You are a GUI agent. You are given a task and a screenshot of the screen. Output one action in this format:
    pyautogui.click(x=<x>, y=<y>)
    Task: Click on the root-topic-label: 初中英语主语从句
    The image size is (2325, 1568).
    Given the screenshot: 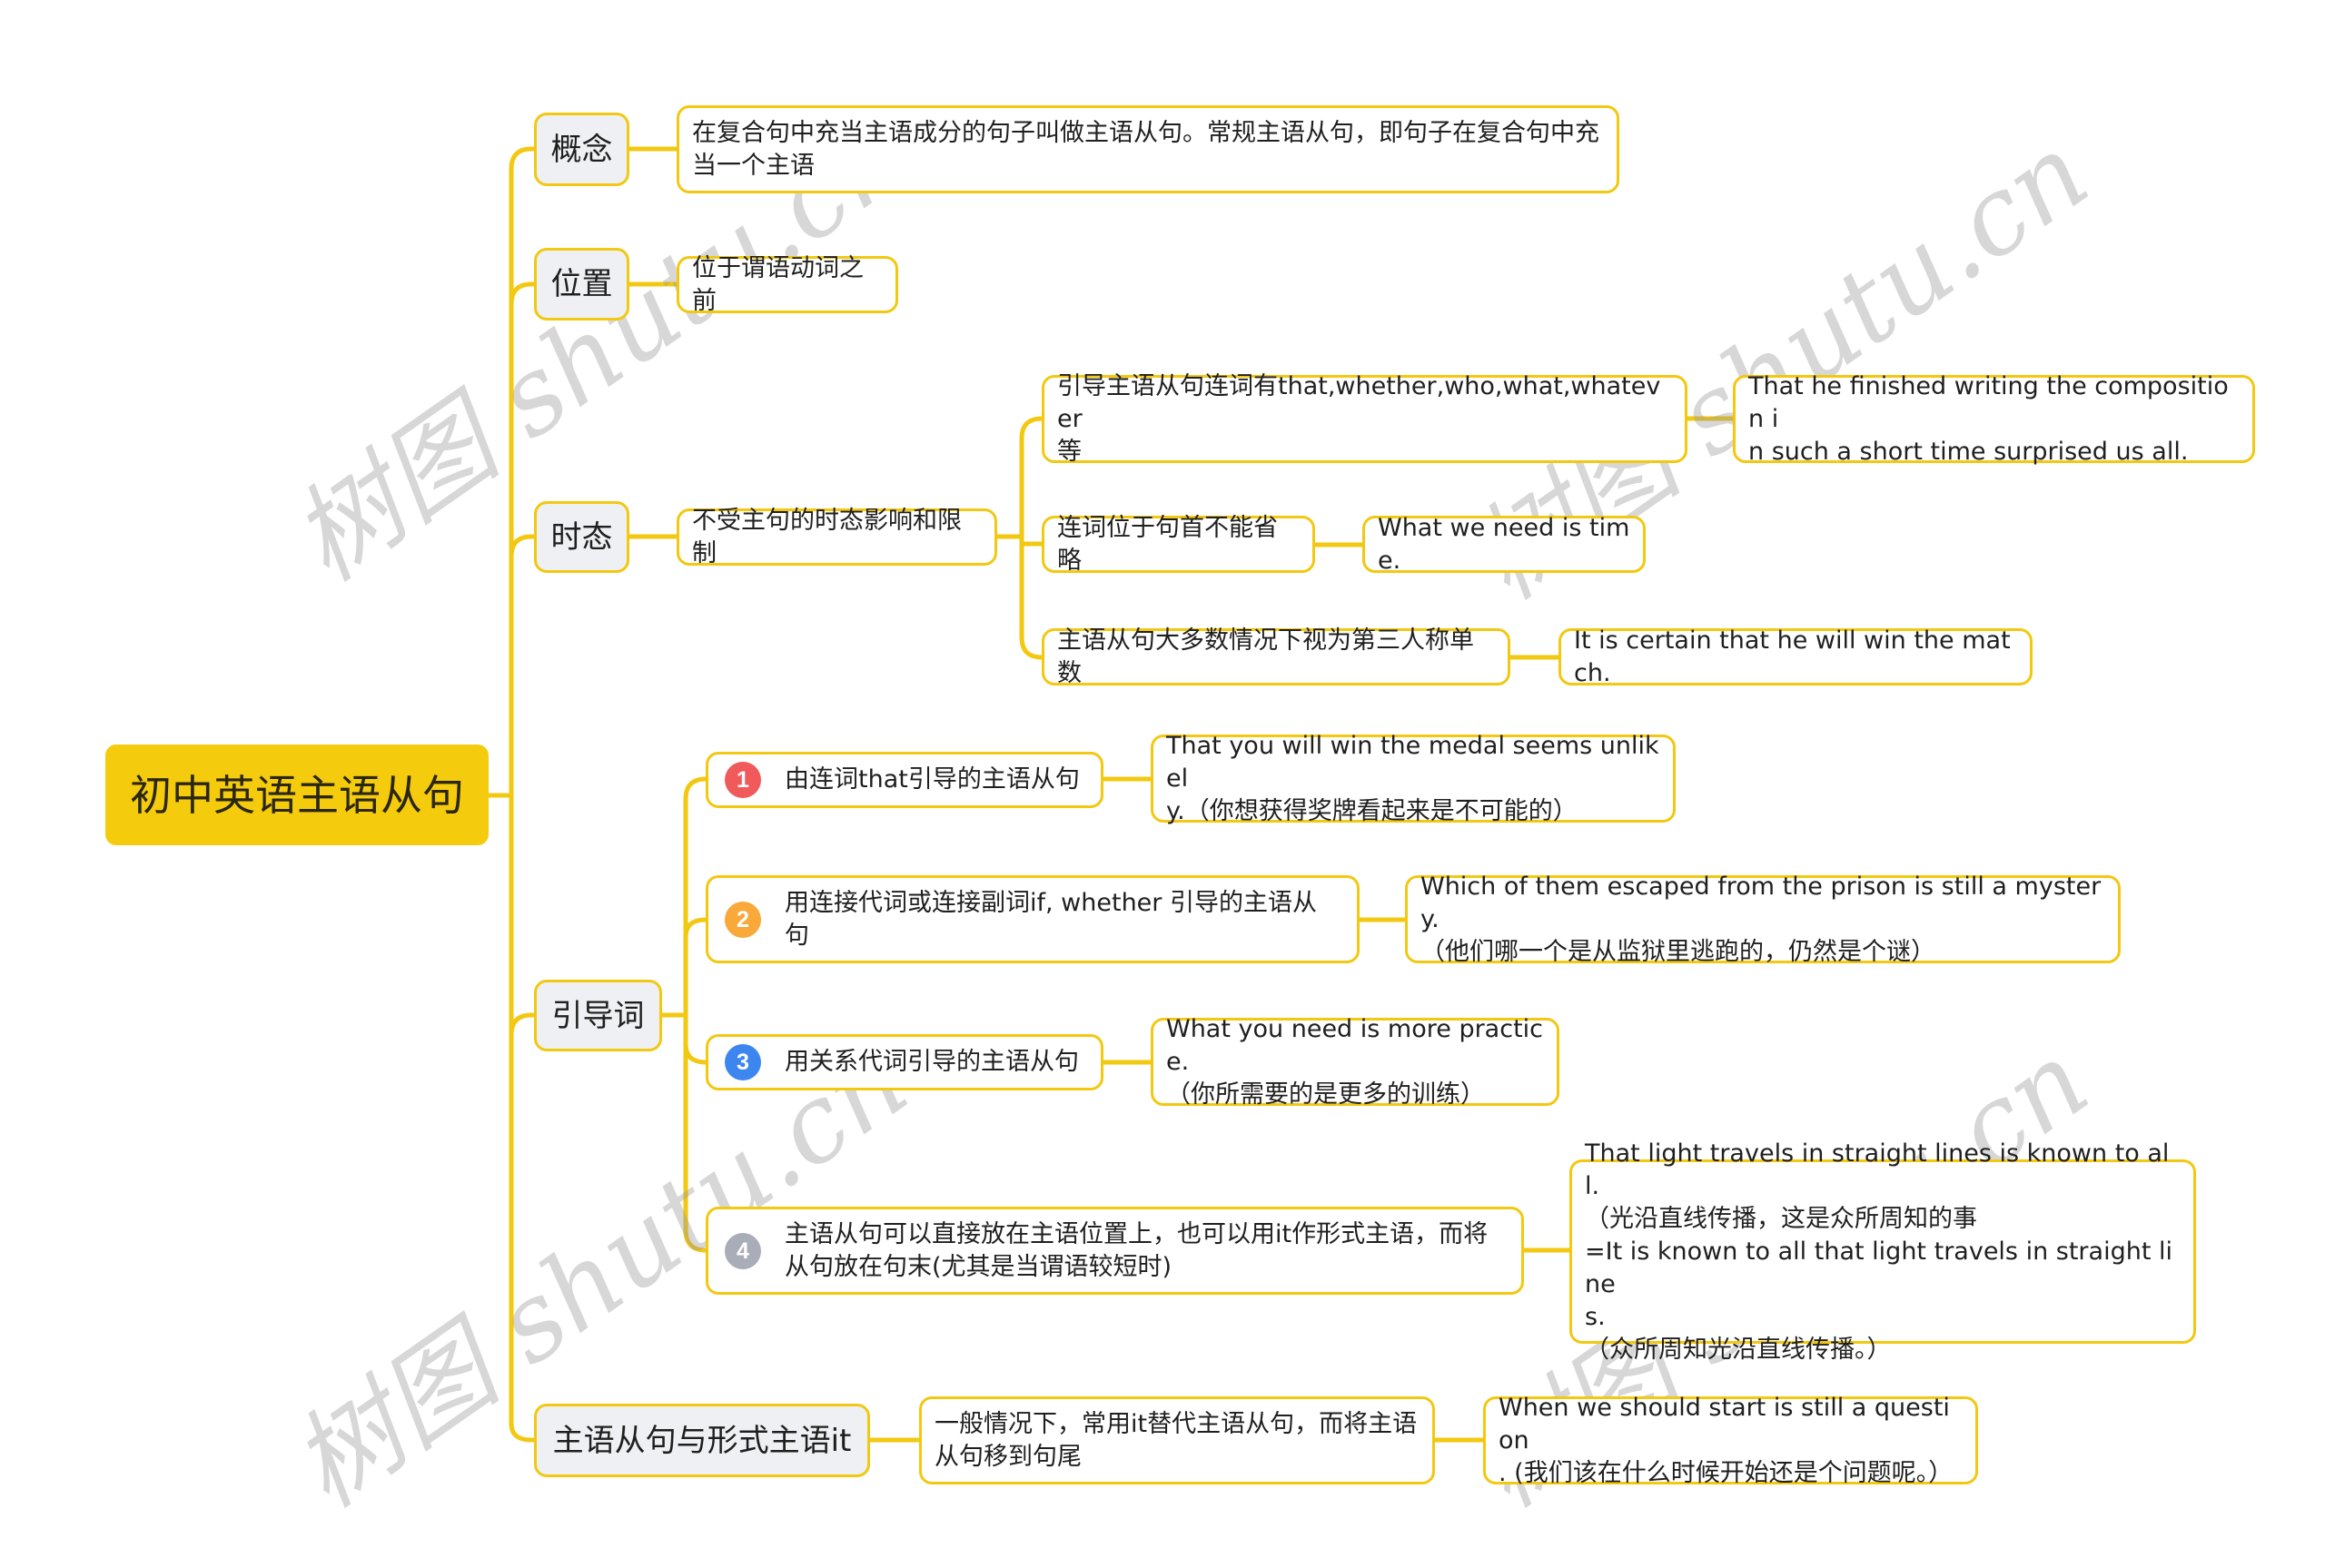 What is the action you would take?
    pyautogui.click(x=297, y=795)
    